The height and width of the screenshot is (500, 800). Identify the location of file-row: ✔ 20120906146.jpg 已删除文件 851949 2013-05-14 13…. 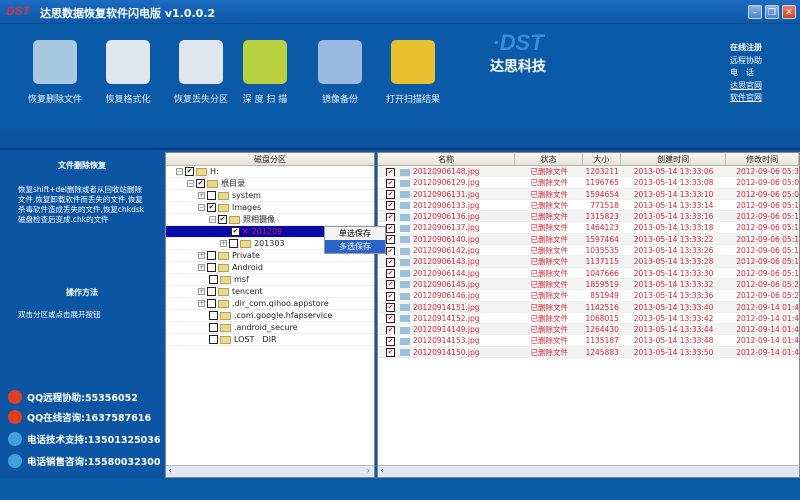
(588, 296).